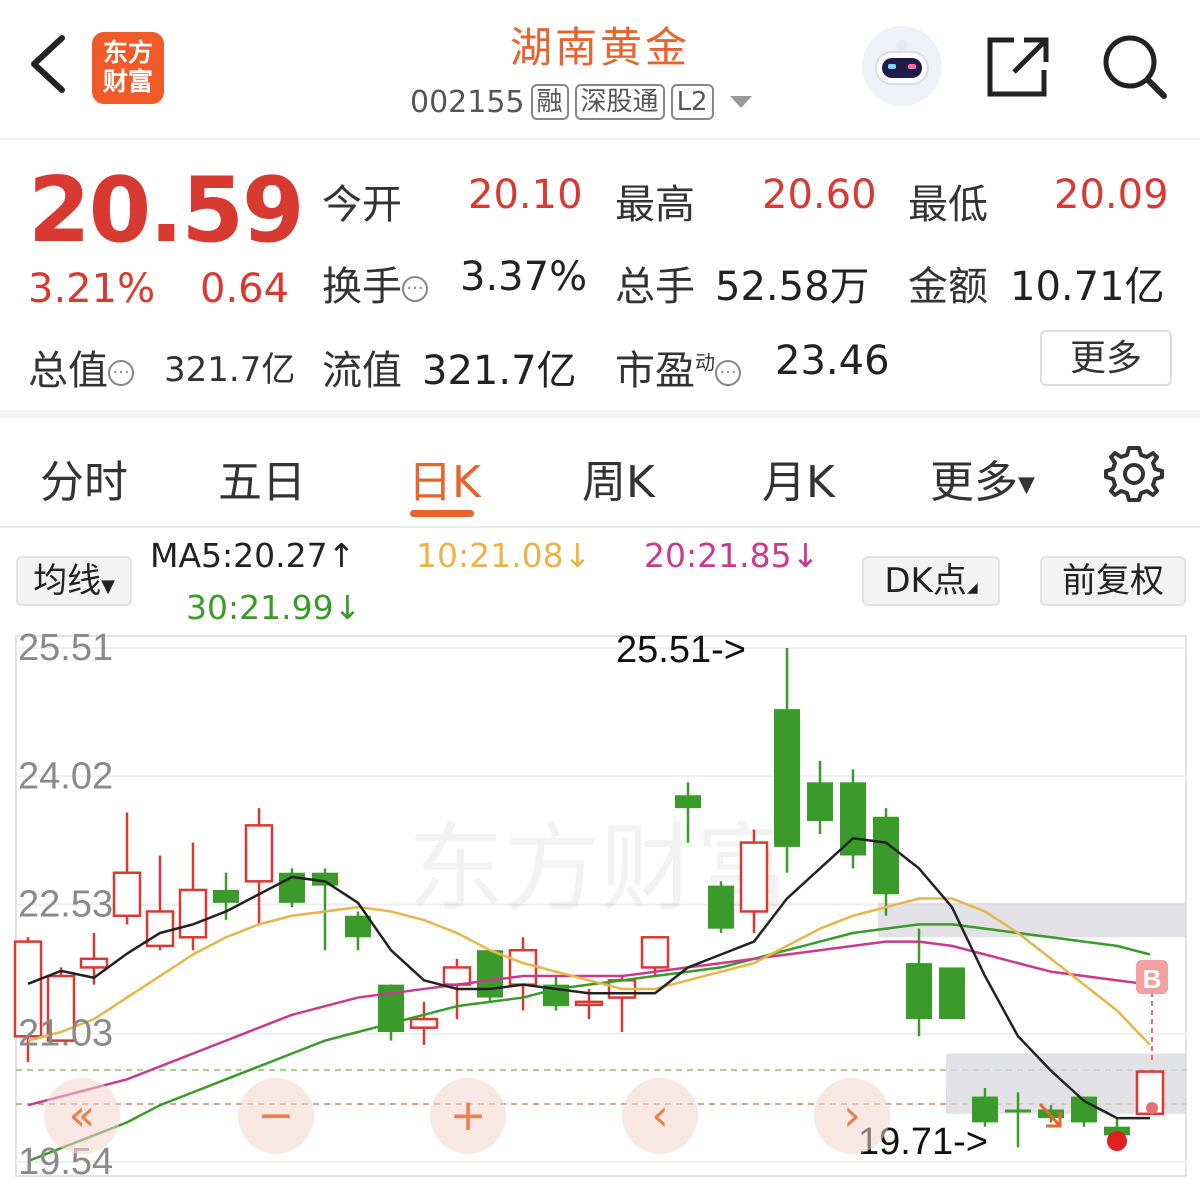 The height and width of the screenshot is (1180, 1200). I want to click on y-tick-label: 22.53, so click(65, 905).